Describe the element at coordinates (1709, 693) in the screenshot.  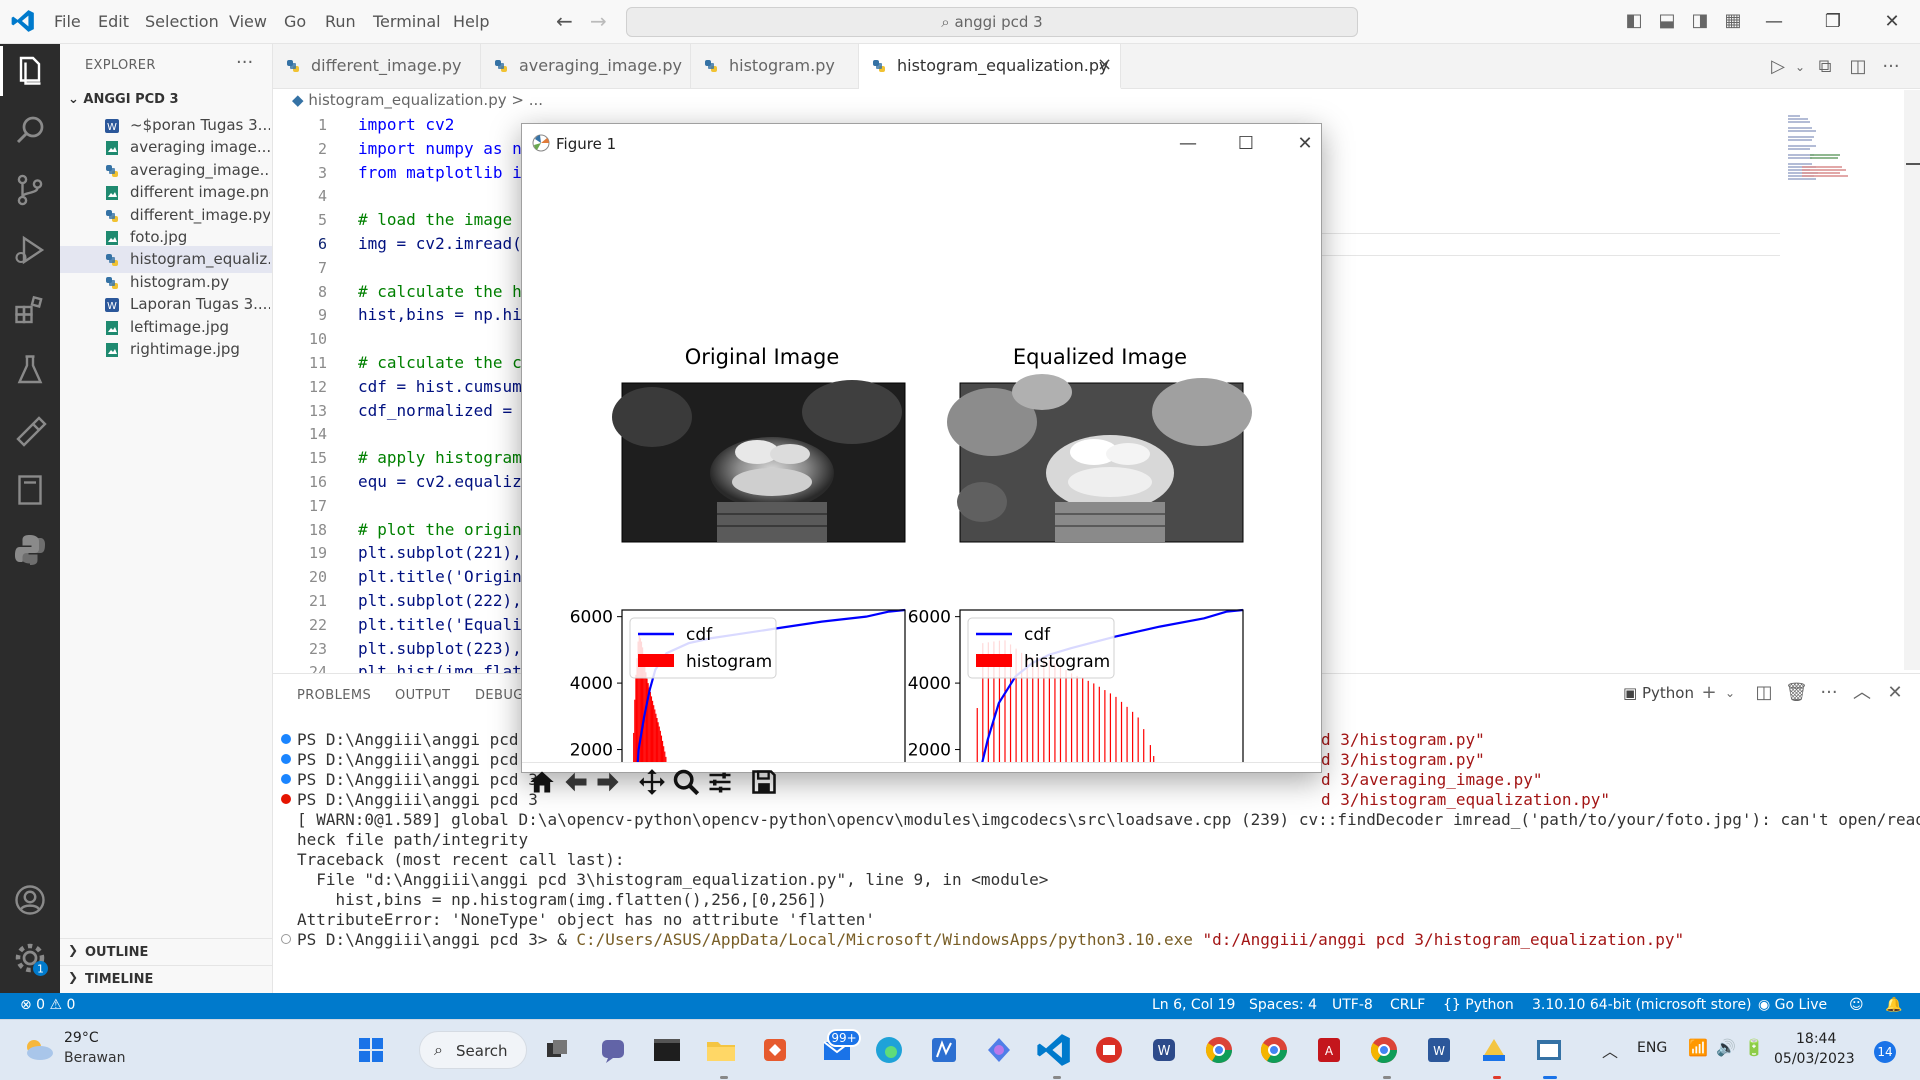
I see `new-terminal-plus-icon: +` at that location.